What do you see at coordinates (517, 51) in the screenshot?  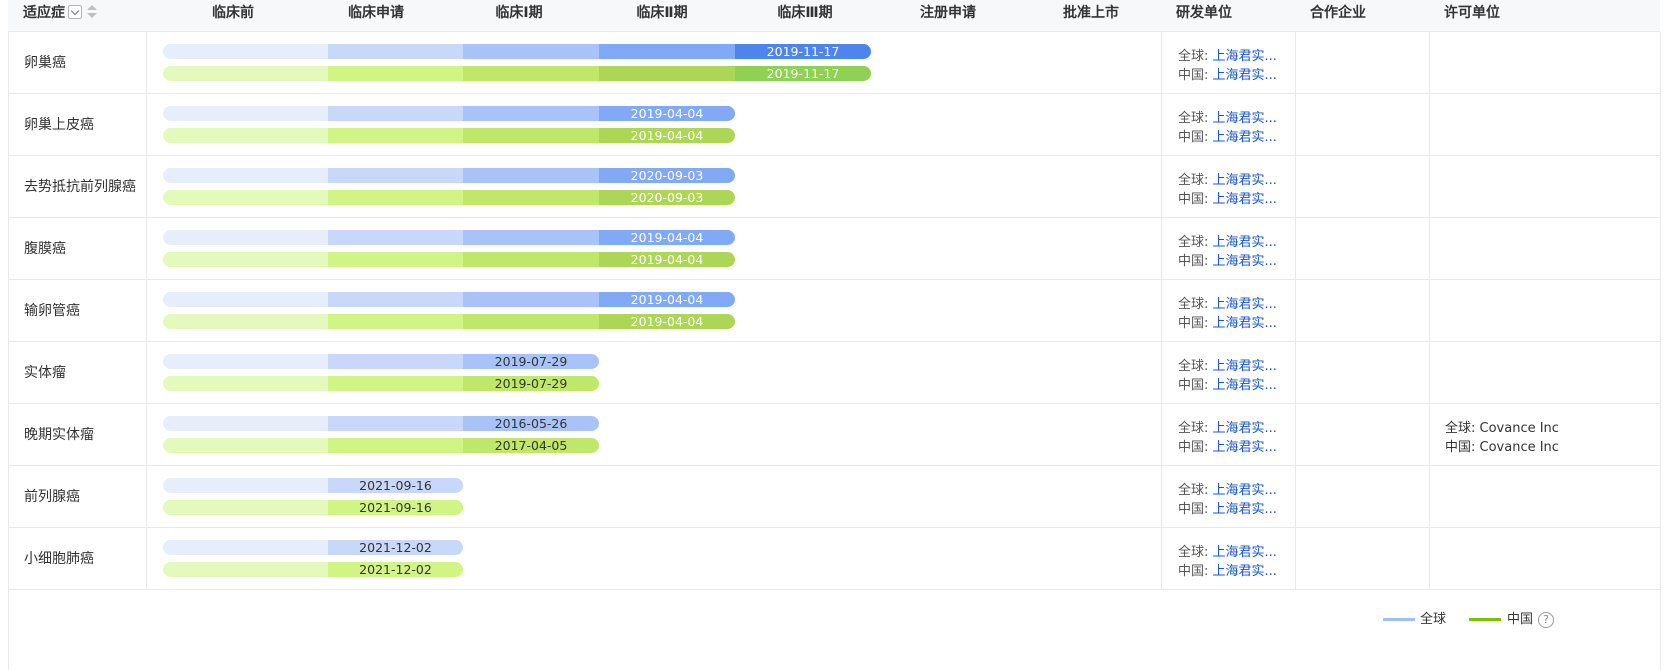 I see `global-progress-bar: 2019-11-17` at bounding box center [517, 51].